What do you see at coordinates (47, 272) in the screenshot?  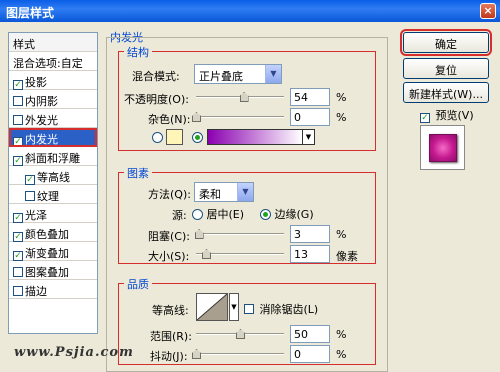 I see `style-item-label: 图案叠加` at bounding box center [47, 272].